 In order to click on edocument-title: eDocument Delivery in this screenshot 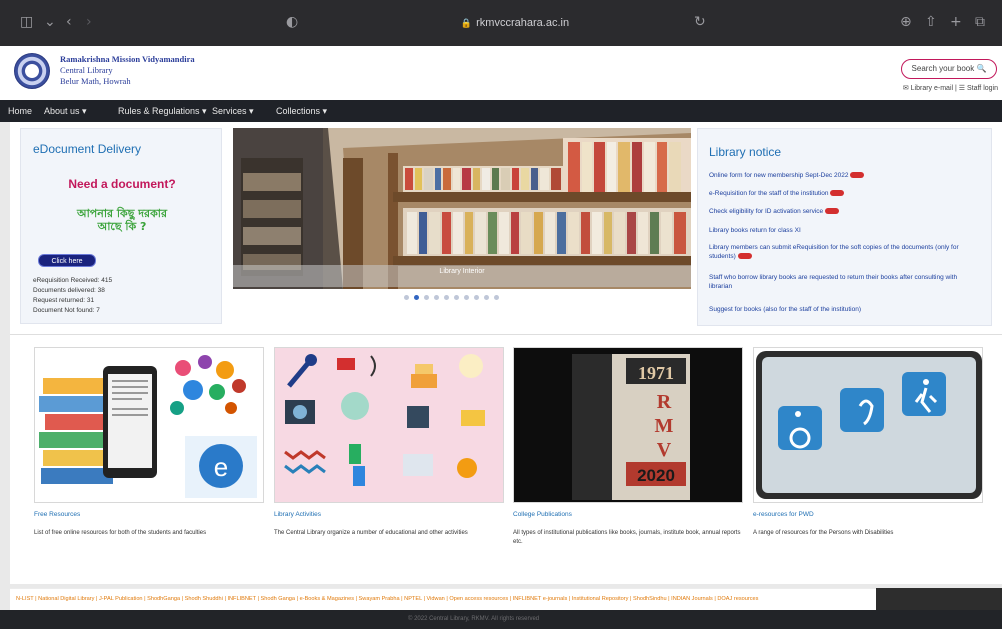, I will do `click(87, 149)`.